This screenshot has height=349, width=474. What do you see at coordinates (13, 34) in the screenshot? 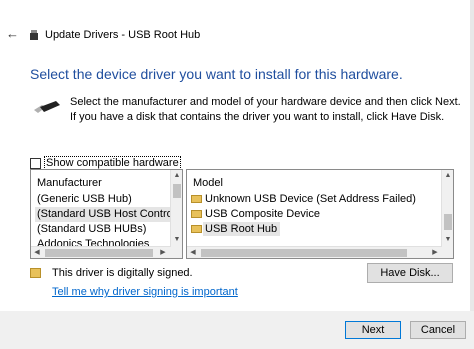
I see `back-arrow-icon: ←` at bounding box center [13, 34].